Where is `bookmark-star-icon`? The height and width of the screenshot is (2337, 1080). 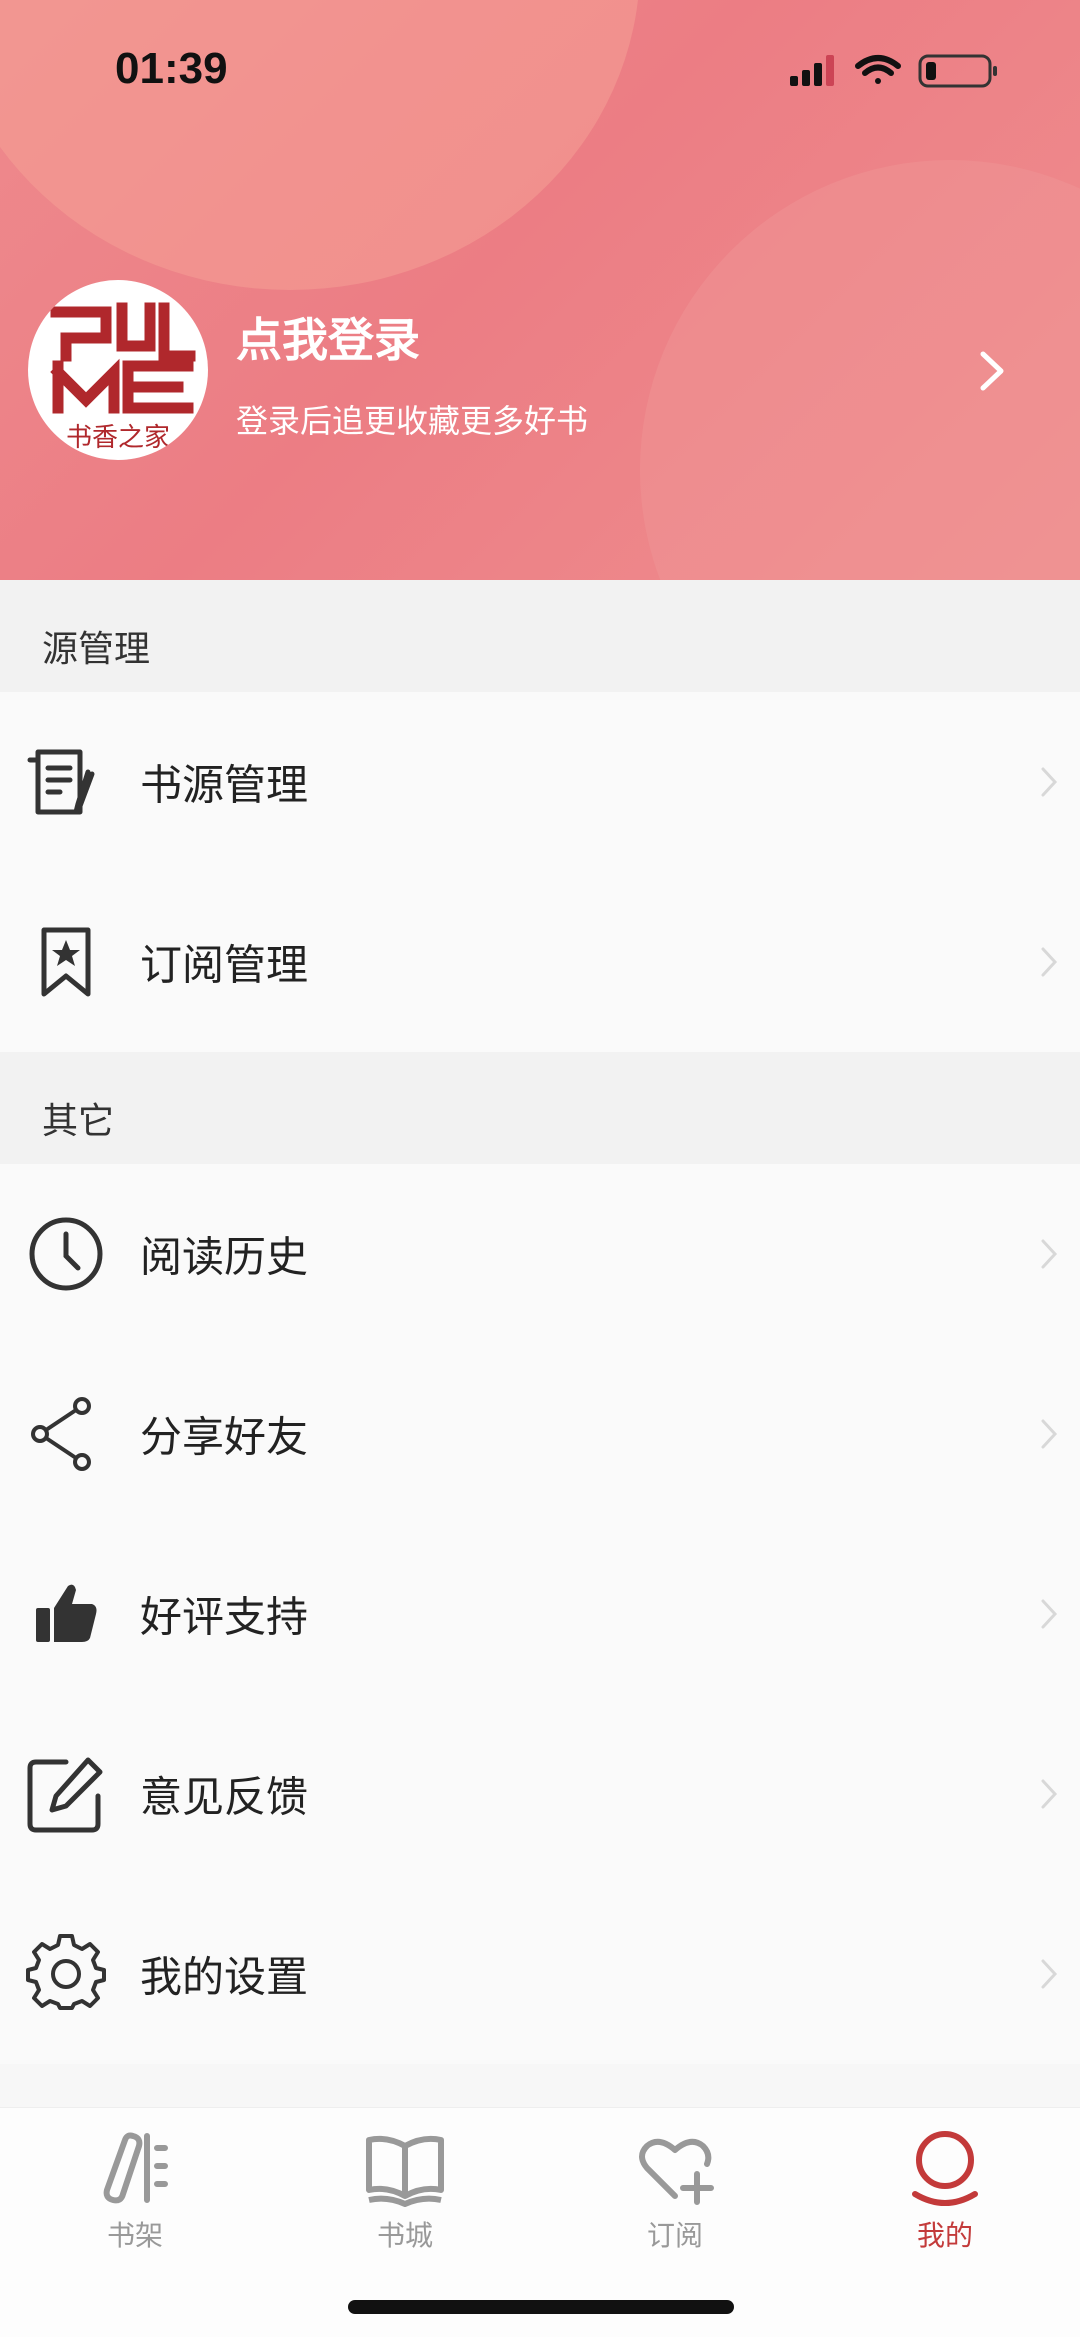
bookmark-star-icon is located at coordinates (66, 962).